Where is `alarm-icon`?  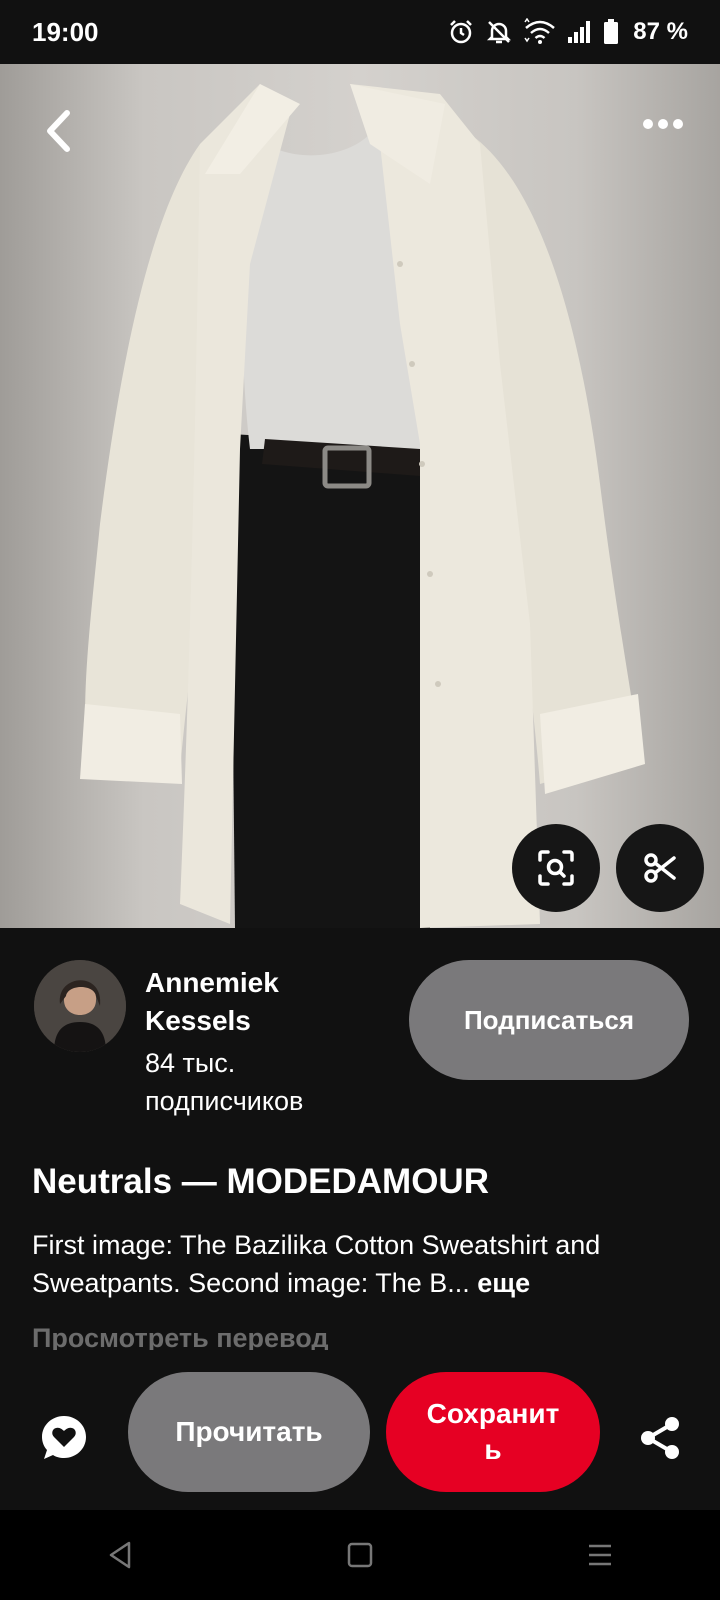
alarm-icon is located at coordinates (461, 32).